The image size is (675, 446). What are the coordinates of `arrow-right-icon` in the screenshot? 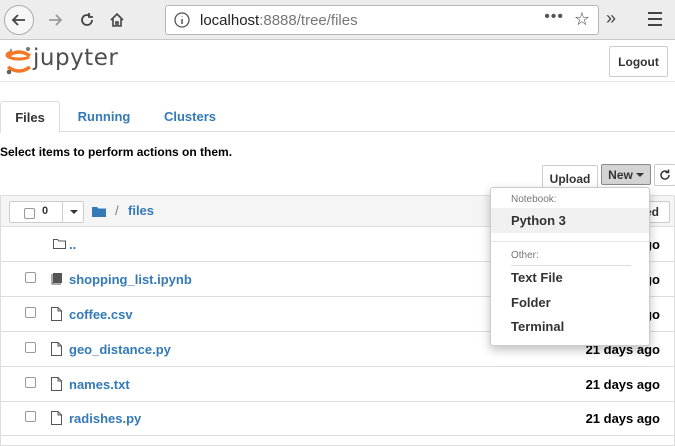 It's located at (56, 20).